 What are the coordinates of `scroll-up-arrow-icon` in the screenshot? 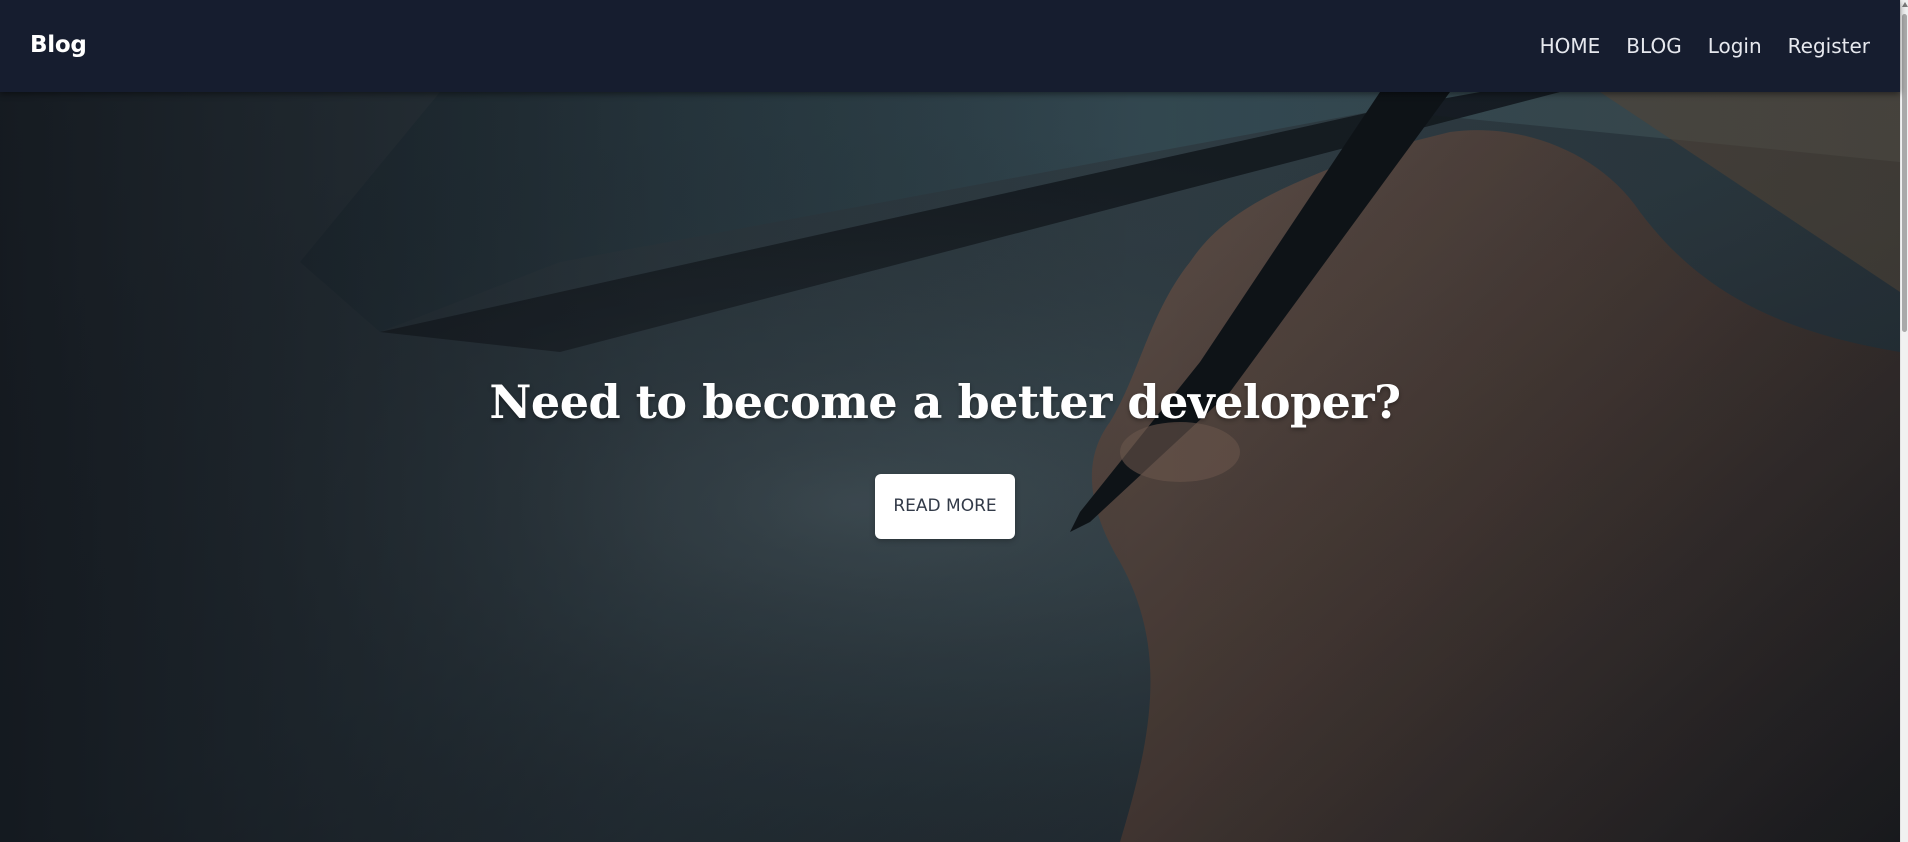 It's located at (1905, 4).